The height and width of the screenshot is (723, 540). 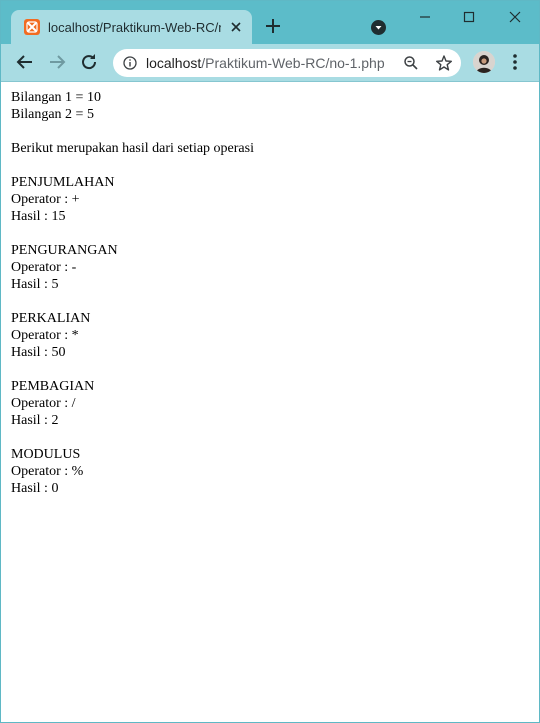 I want to click on back-arrow-icon, so click(x=25, y=62).